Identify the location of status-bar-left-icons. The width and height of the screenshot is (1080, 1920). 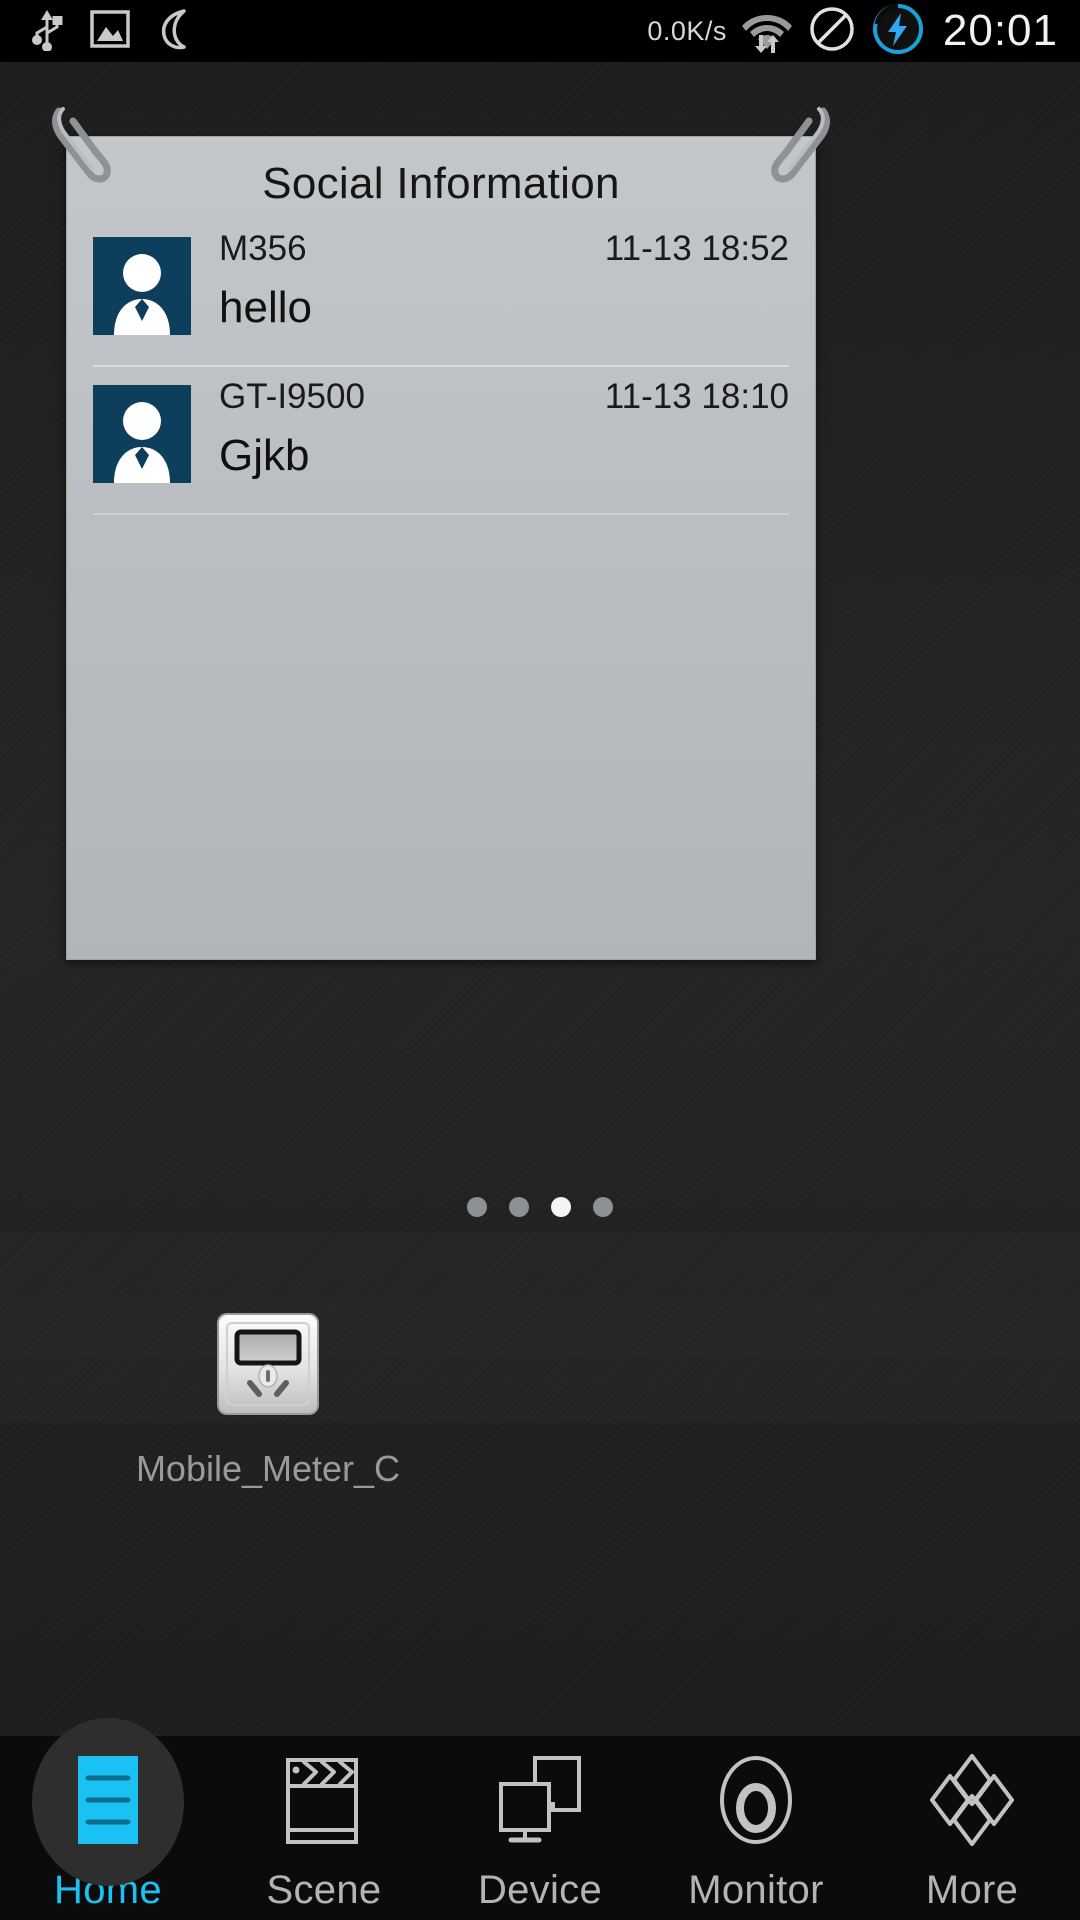
(97, 31).